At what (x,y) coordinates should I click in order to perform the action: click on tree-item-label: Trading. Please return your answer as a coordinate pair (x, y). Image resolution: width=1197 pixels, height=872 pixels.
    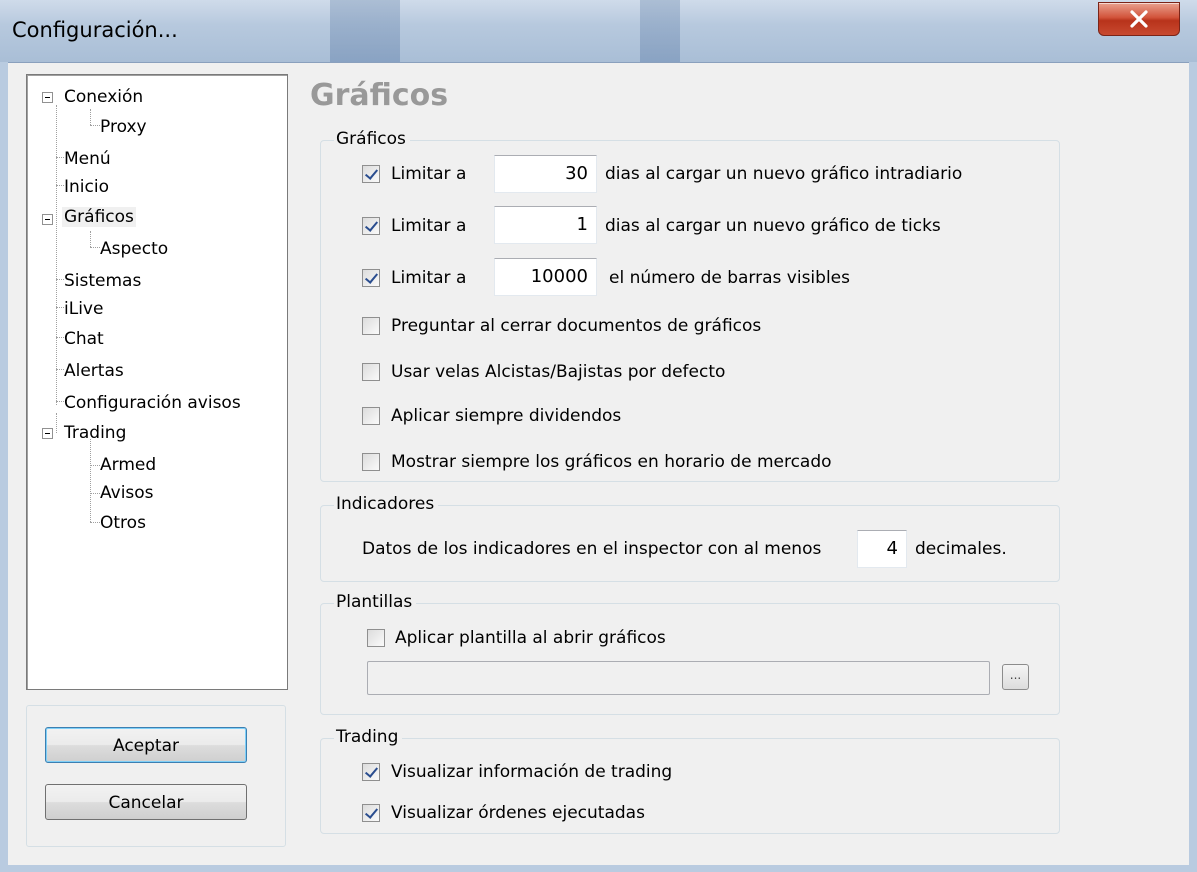
    Looking at the image, I should click on (95, 433).